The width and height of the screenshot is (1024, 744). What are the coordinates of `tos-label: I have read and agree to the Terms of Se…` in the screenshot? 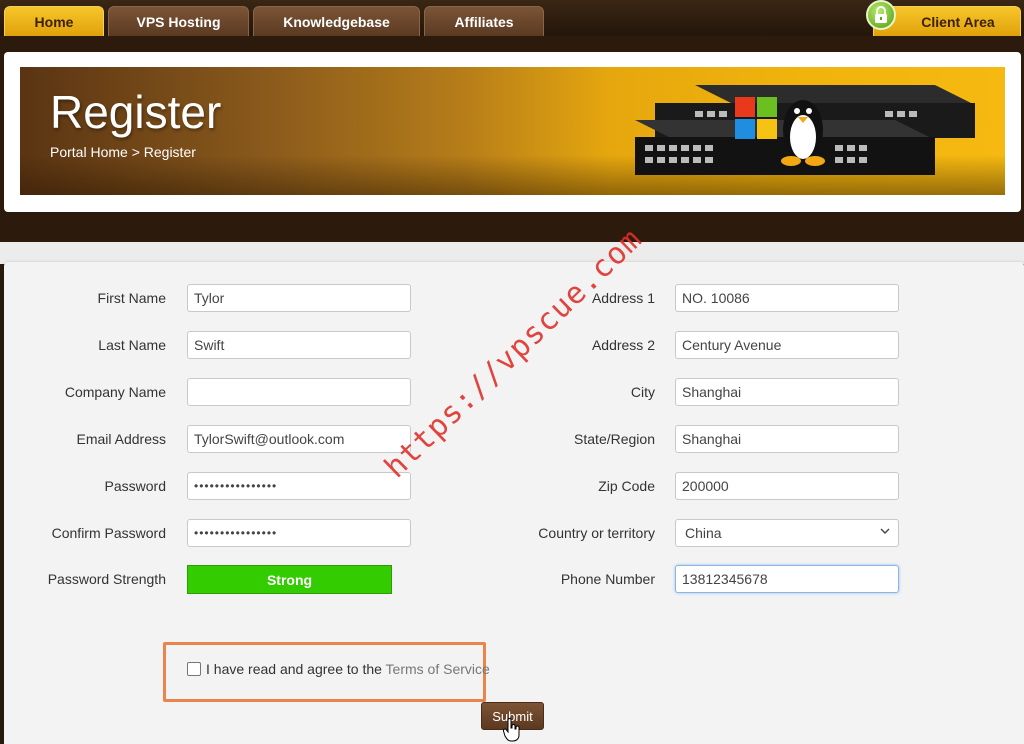 It's located at (348, 669).